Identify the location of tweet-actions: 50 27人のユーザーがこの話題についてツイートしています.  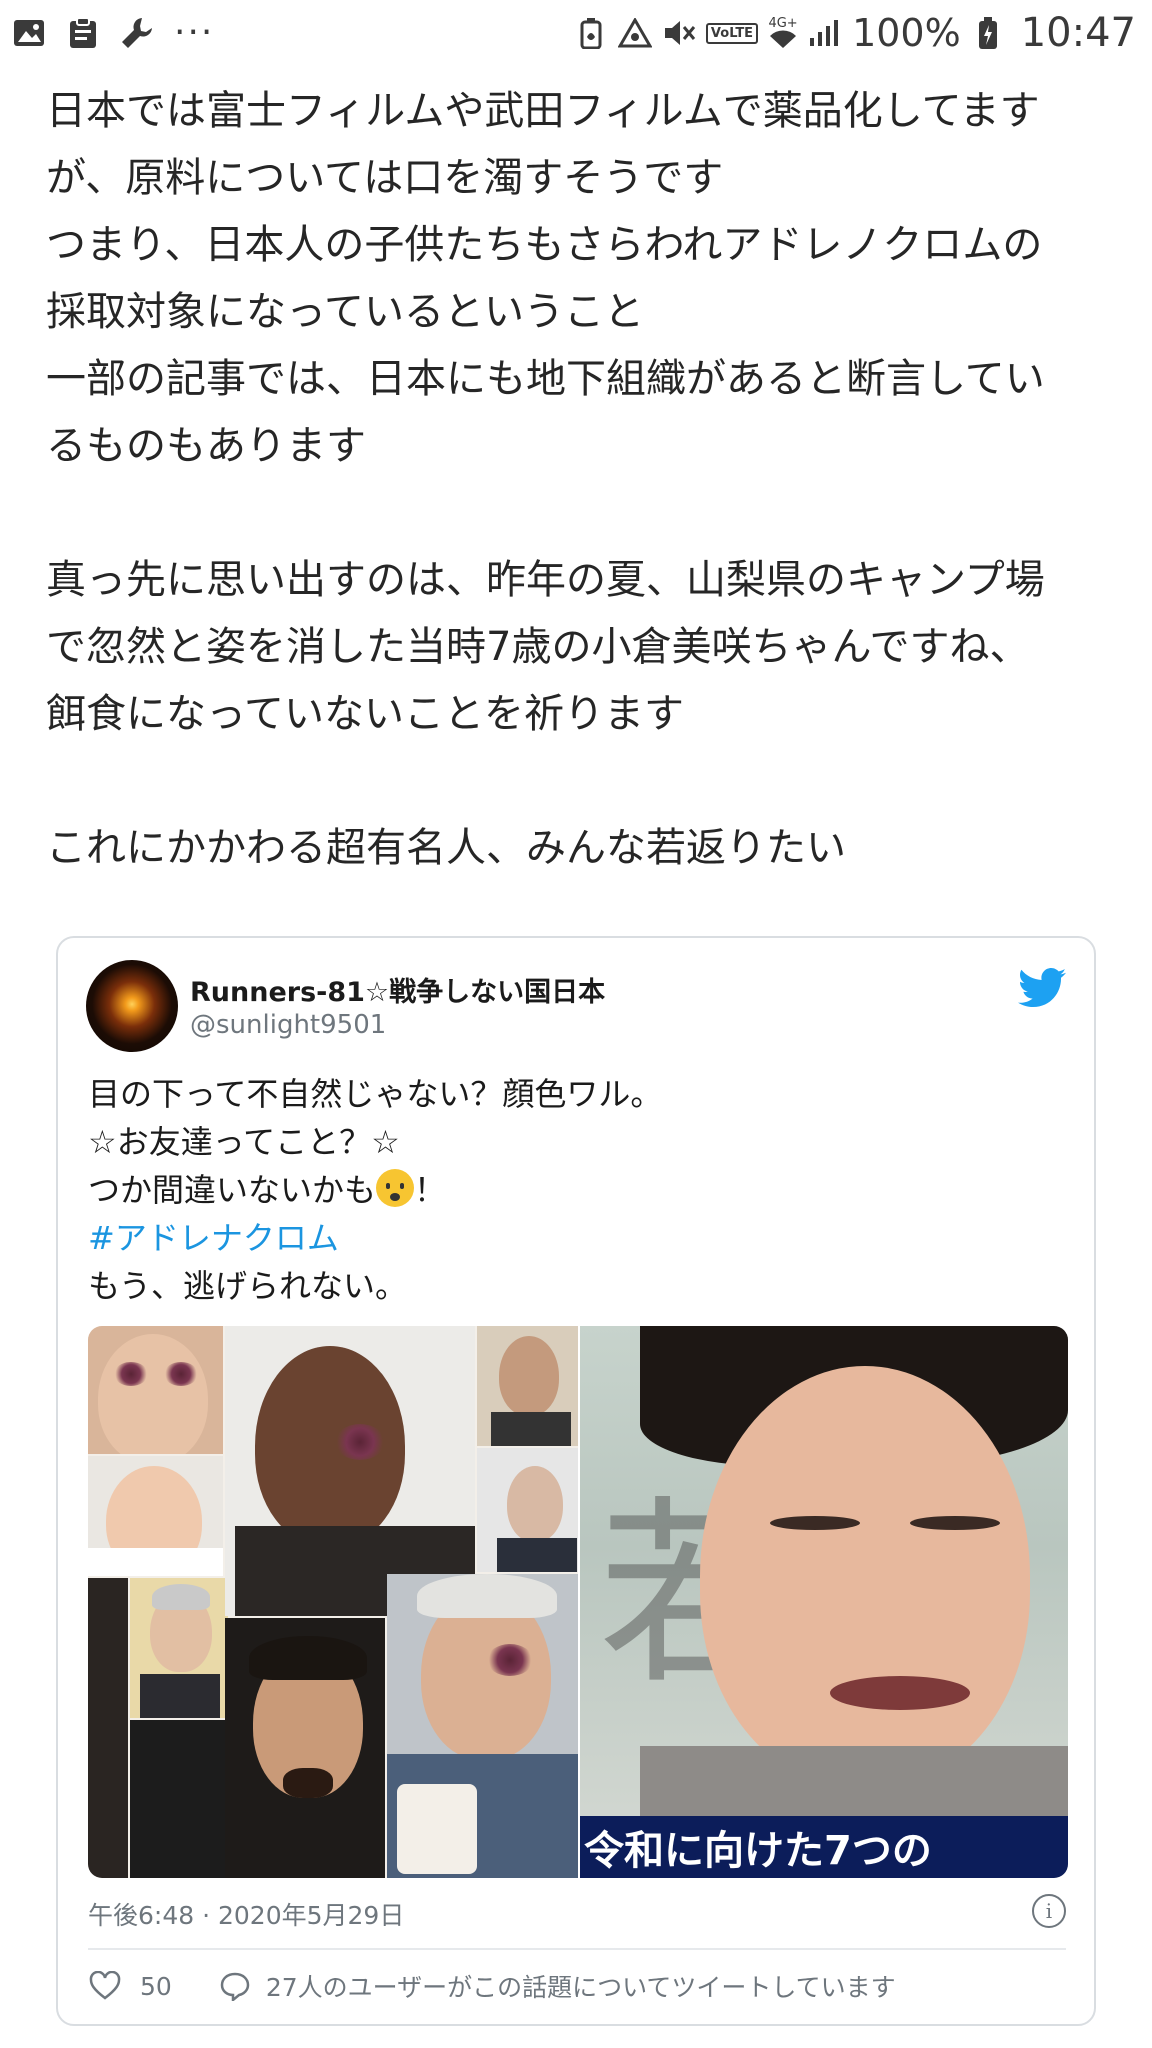
(492, 1986).